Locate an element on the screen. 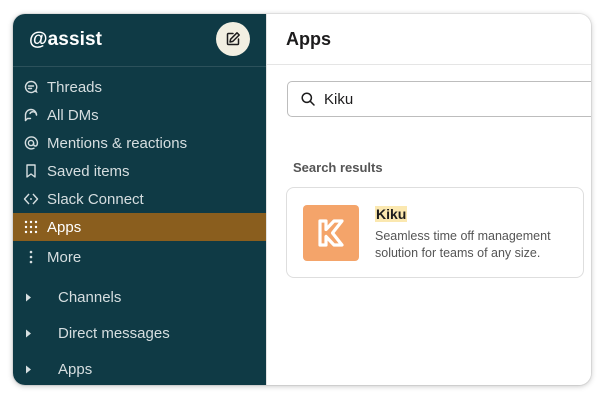  sidebar-item-more: More is located at coordinates (139, 257).